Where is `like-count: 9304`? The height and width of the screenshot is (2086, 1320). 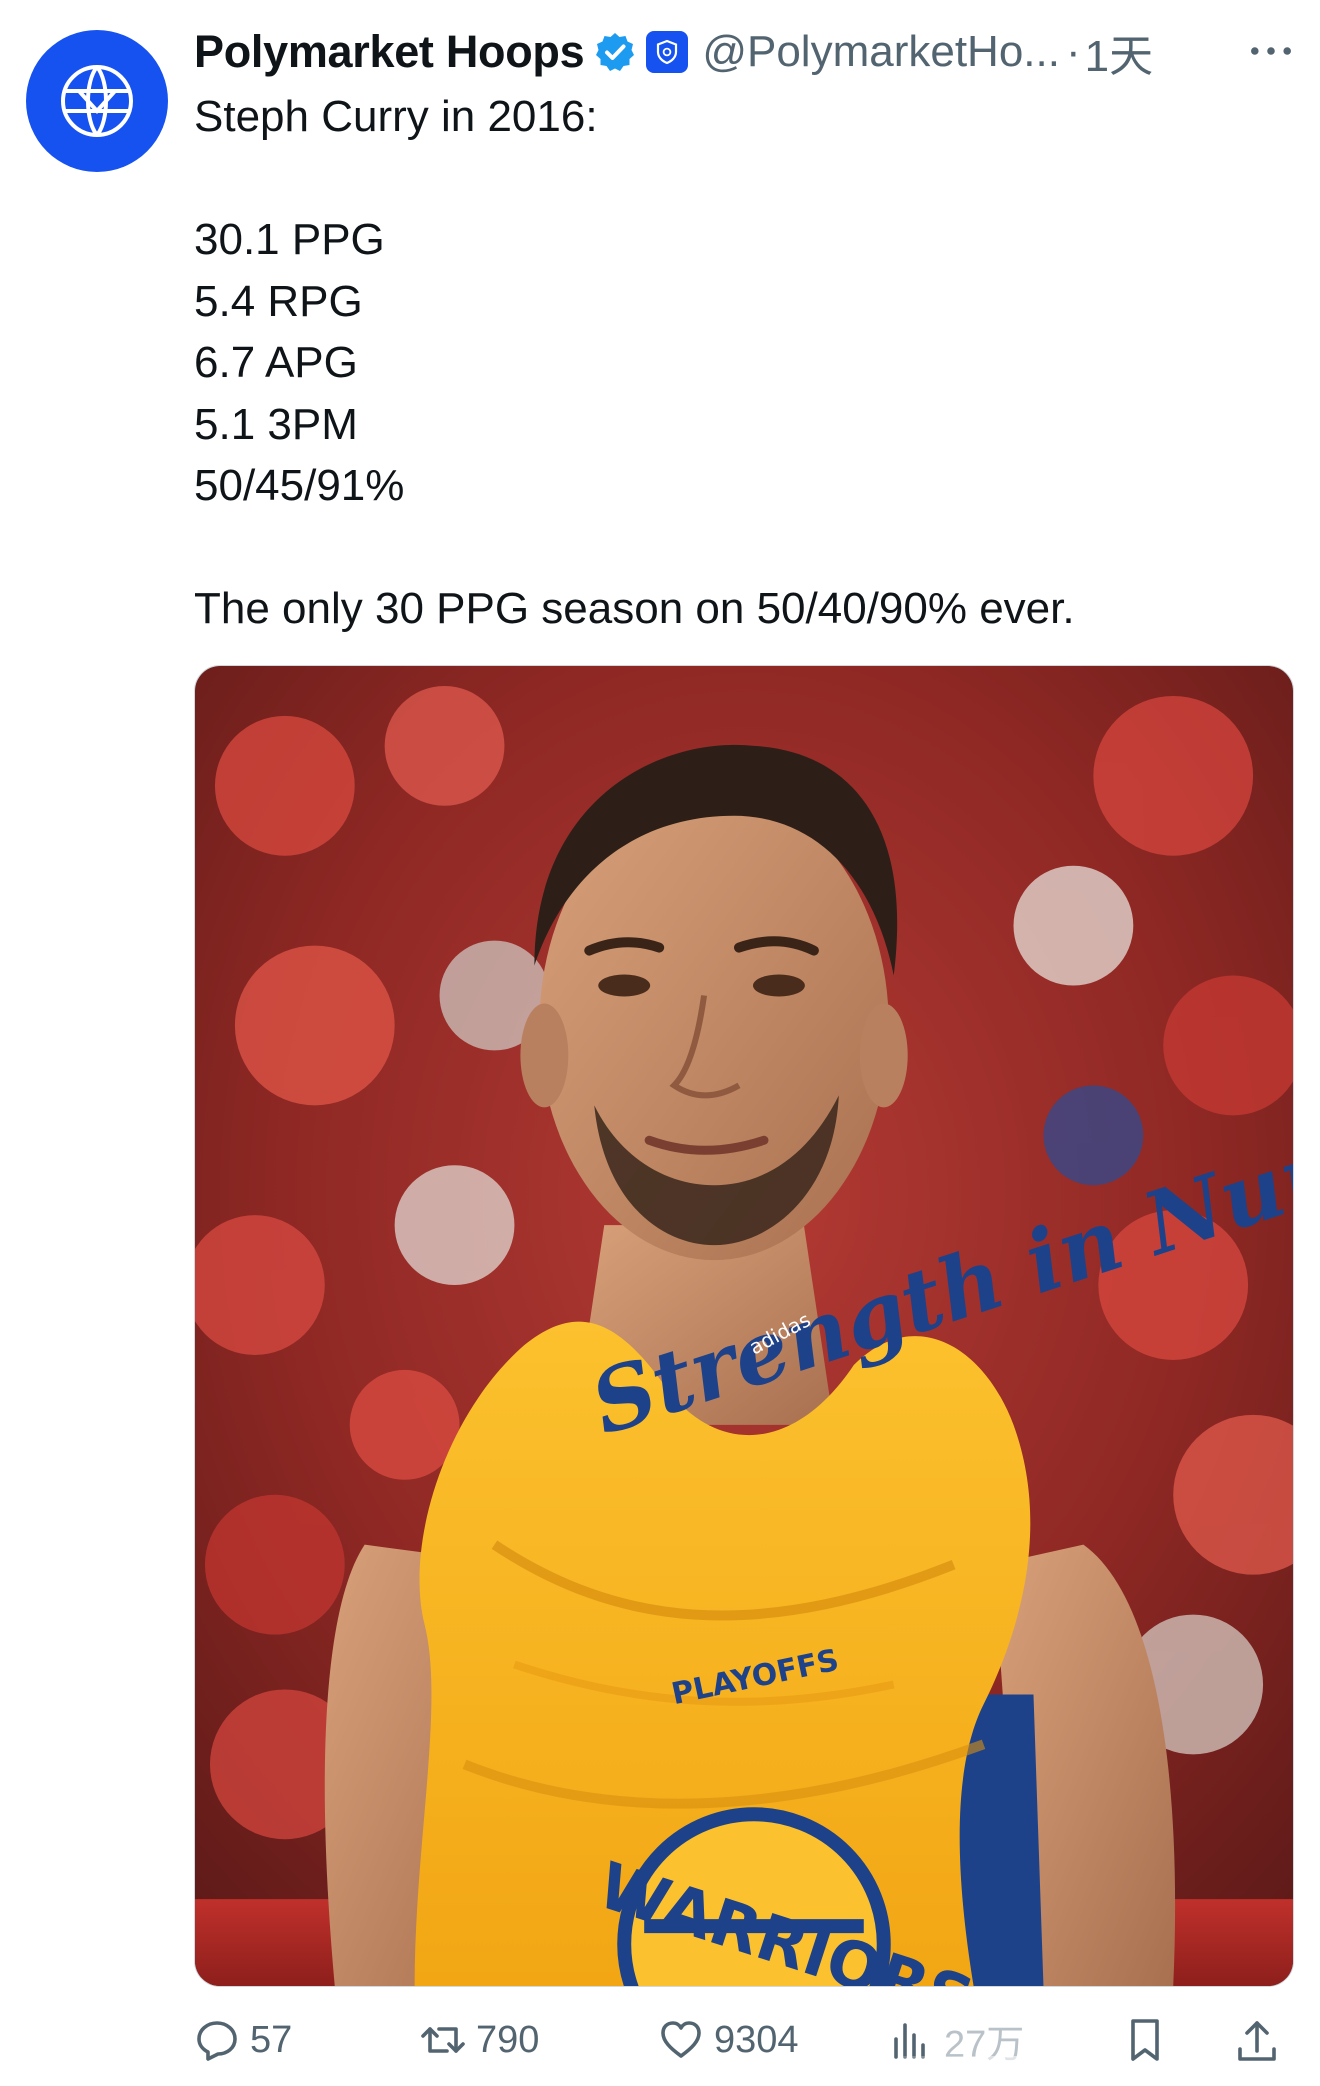
like-count: 9304 is located at coordinates (756, 2039).